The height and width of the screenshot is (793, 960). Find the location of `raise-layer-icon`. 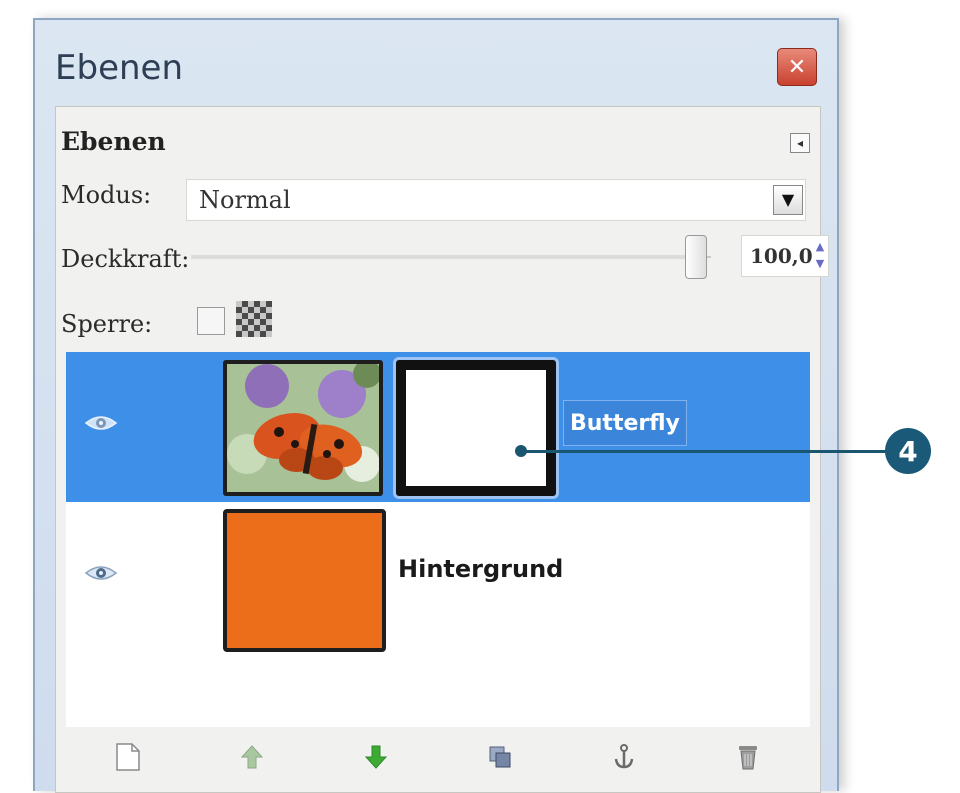

raise-layer-icon is located at coordinates (252, 757).